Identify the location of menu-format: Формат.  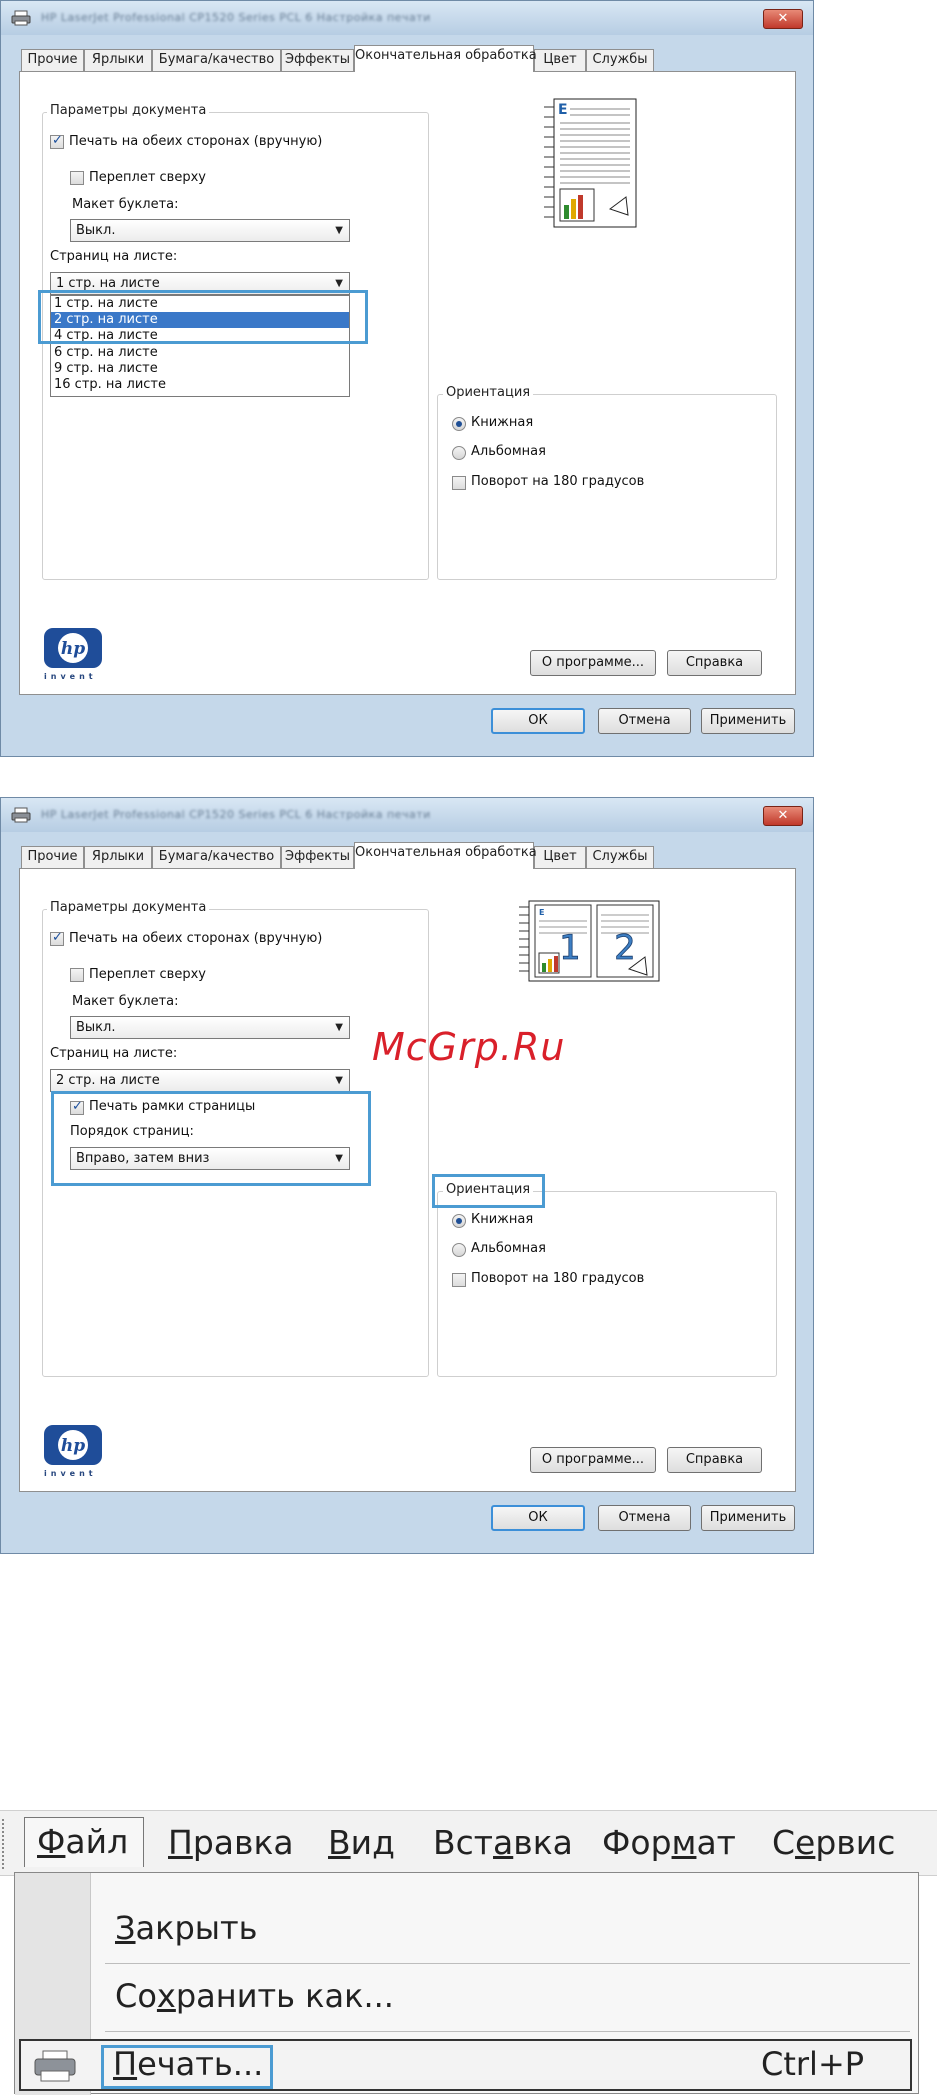
(669, 1842).